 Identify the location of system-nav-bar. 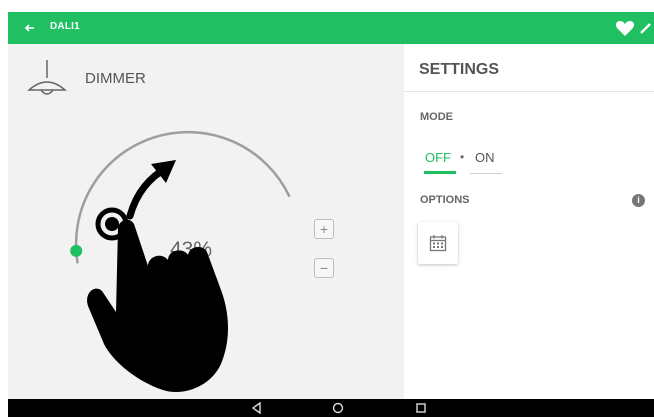
(331, 408).